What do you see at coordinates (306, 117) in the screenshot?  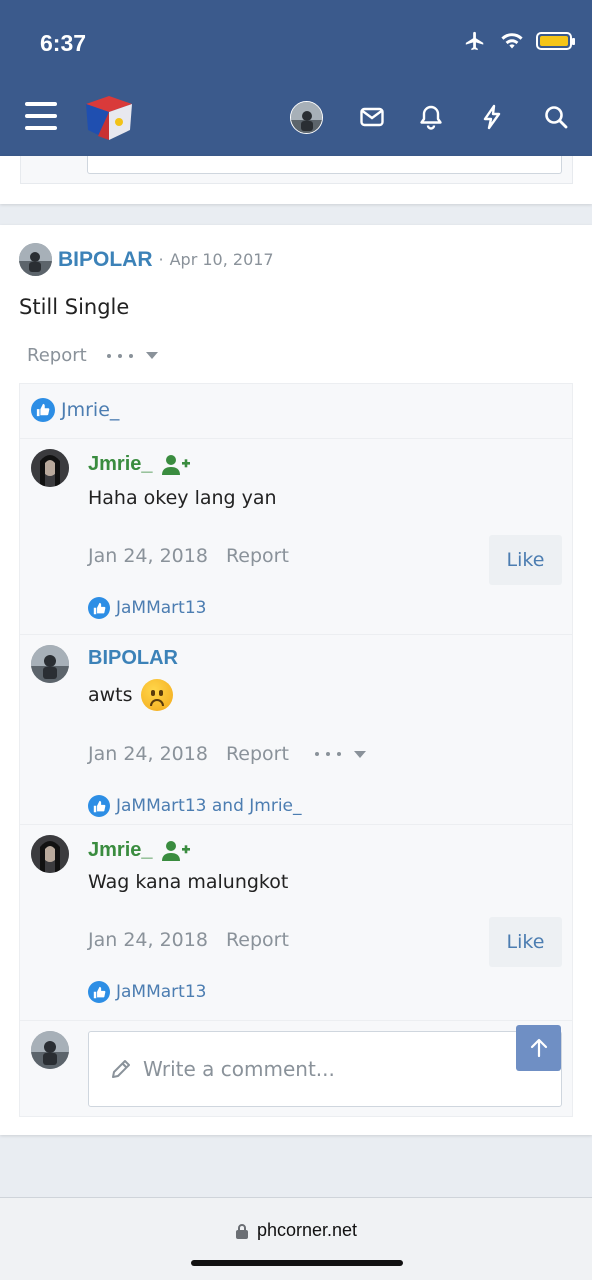 I see `user-avatar` at bounding box center [306, 117].